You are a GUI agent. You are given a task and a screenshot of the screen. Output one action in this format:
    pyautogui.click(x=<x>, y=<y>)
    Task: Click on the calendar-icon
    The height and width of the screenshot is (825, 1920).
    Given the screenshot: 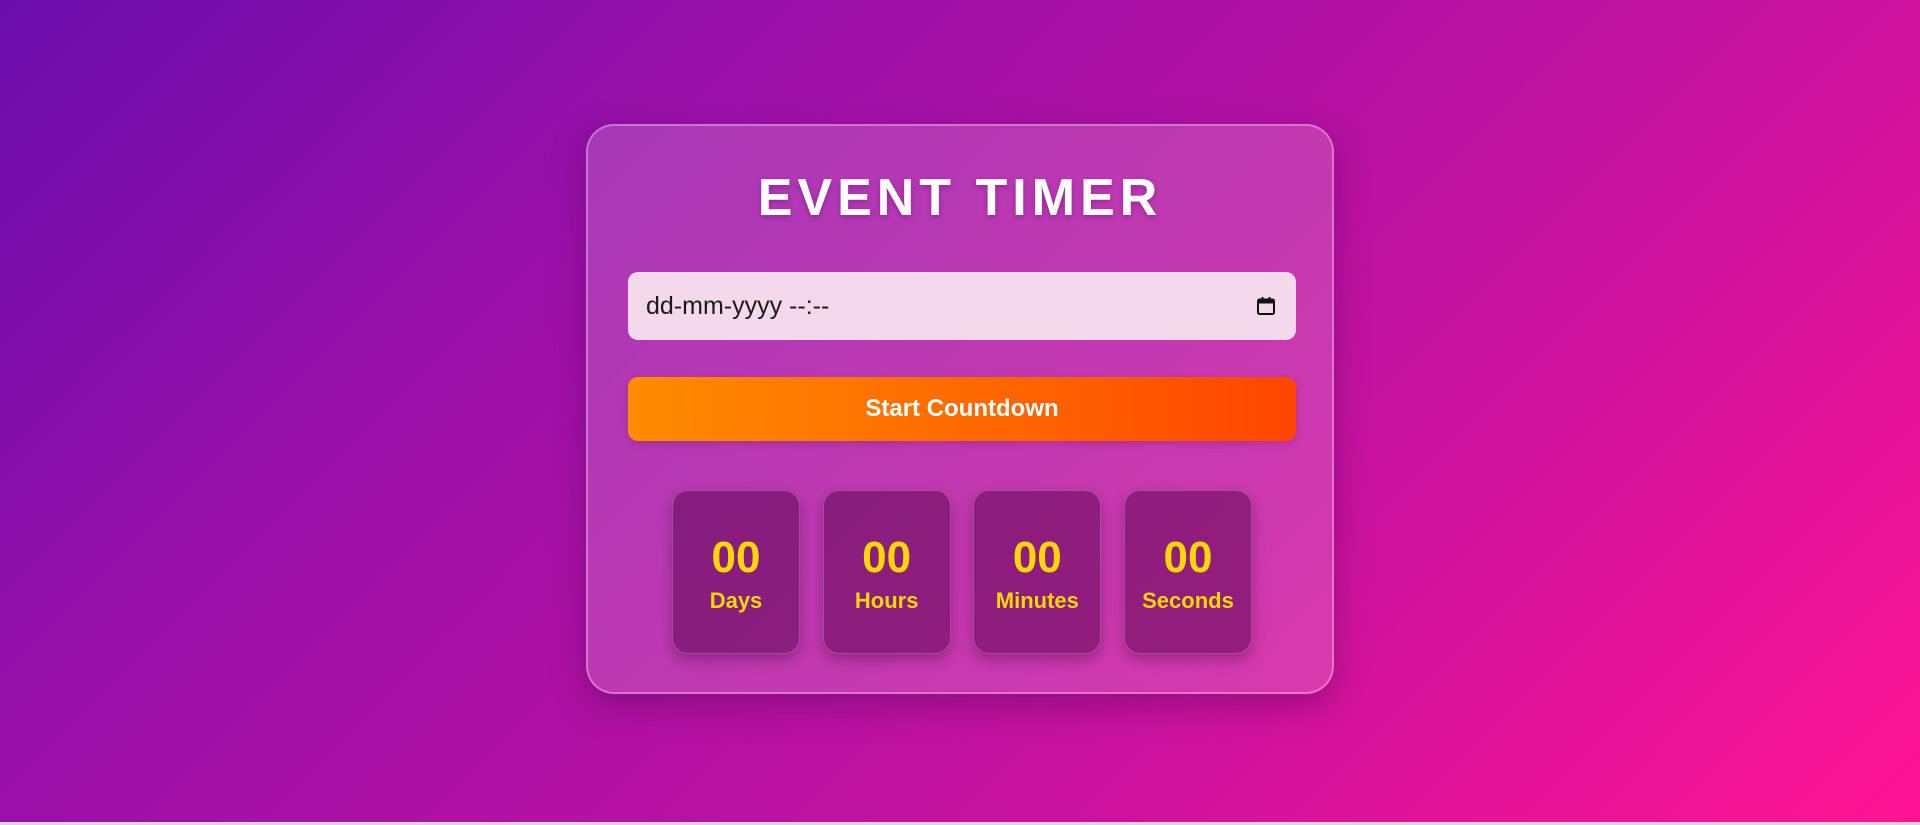 What is the action you would take?
    pyautogui.click(x=1266, y=306)
    